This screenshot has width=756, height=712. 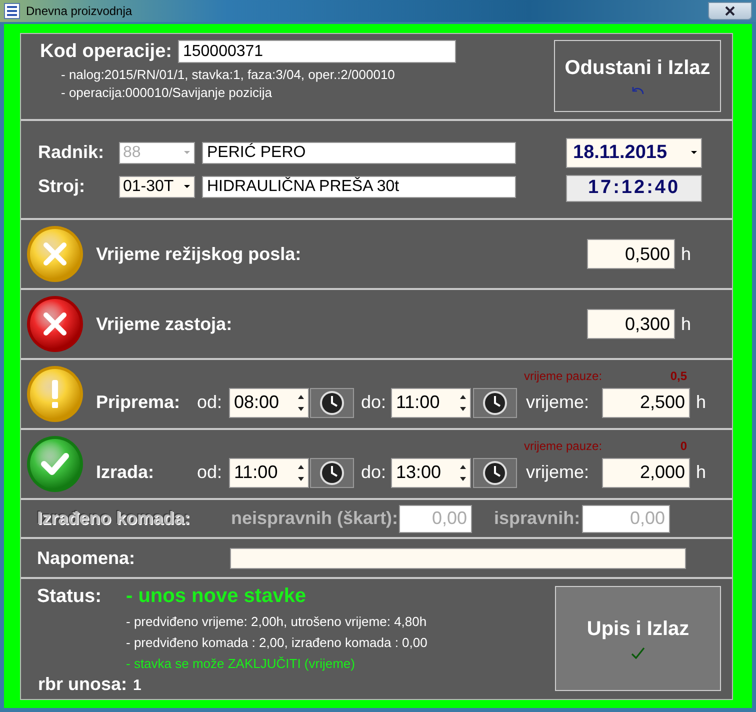 What do you see at coordinates (314, 518) in the screenshot?
I see `defect-label: neispravnih (škart):` at bounding box center [314, 518].